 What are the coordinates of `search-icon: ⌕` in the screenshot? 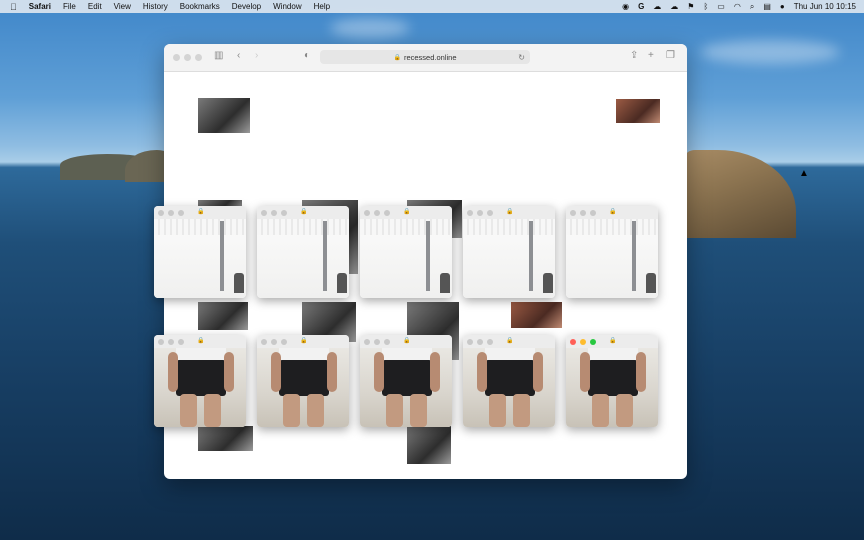 It's located at (752, 7).